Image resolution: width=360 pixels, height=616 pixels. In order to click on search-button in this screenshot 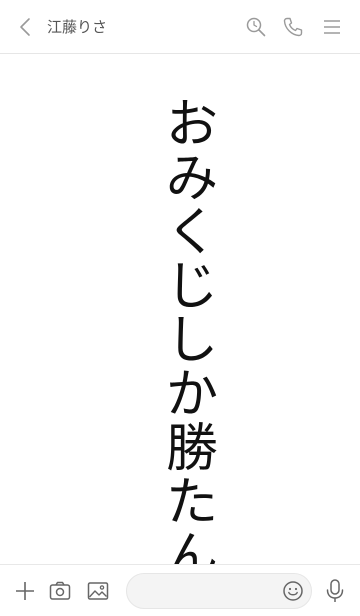, I will do `click(256, 27)`.